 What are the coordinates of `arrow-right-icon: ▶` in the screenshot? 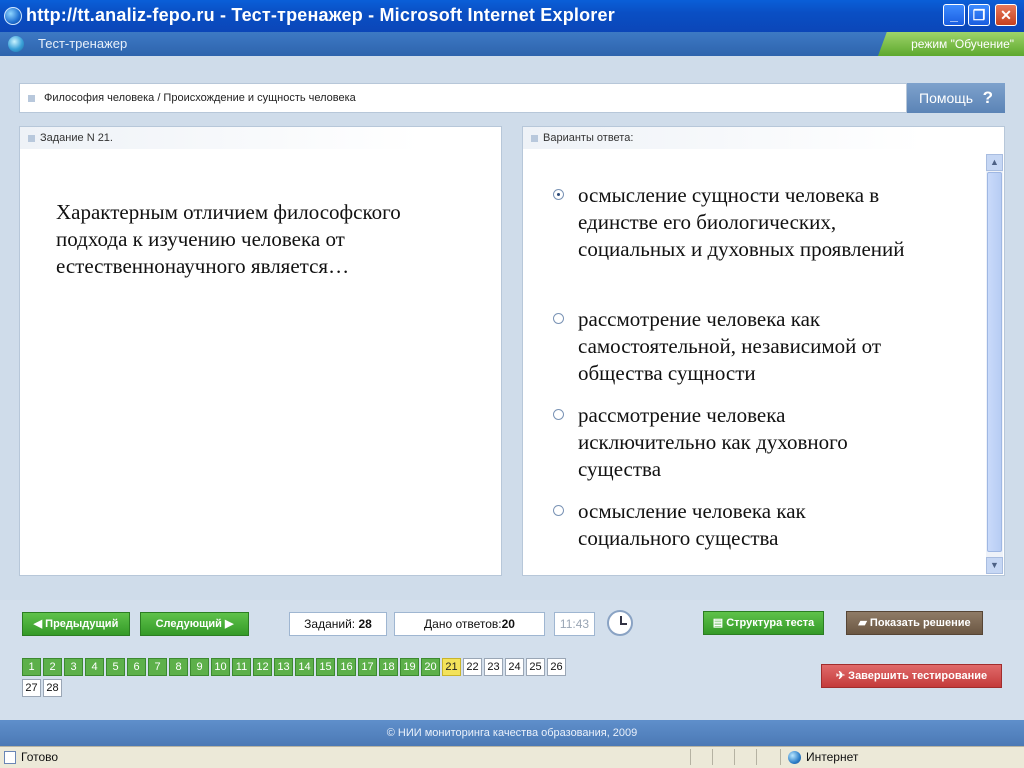 It's located at (229, 624).